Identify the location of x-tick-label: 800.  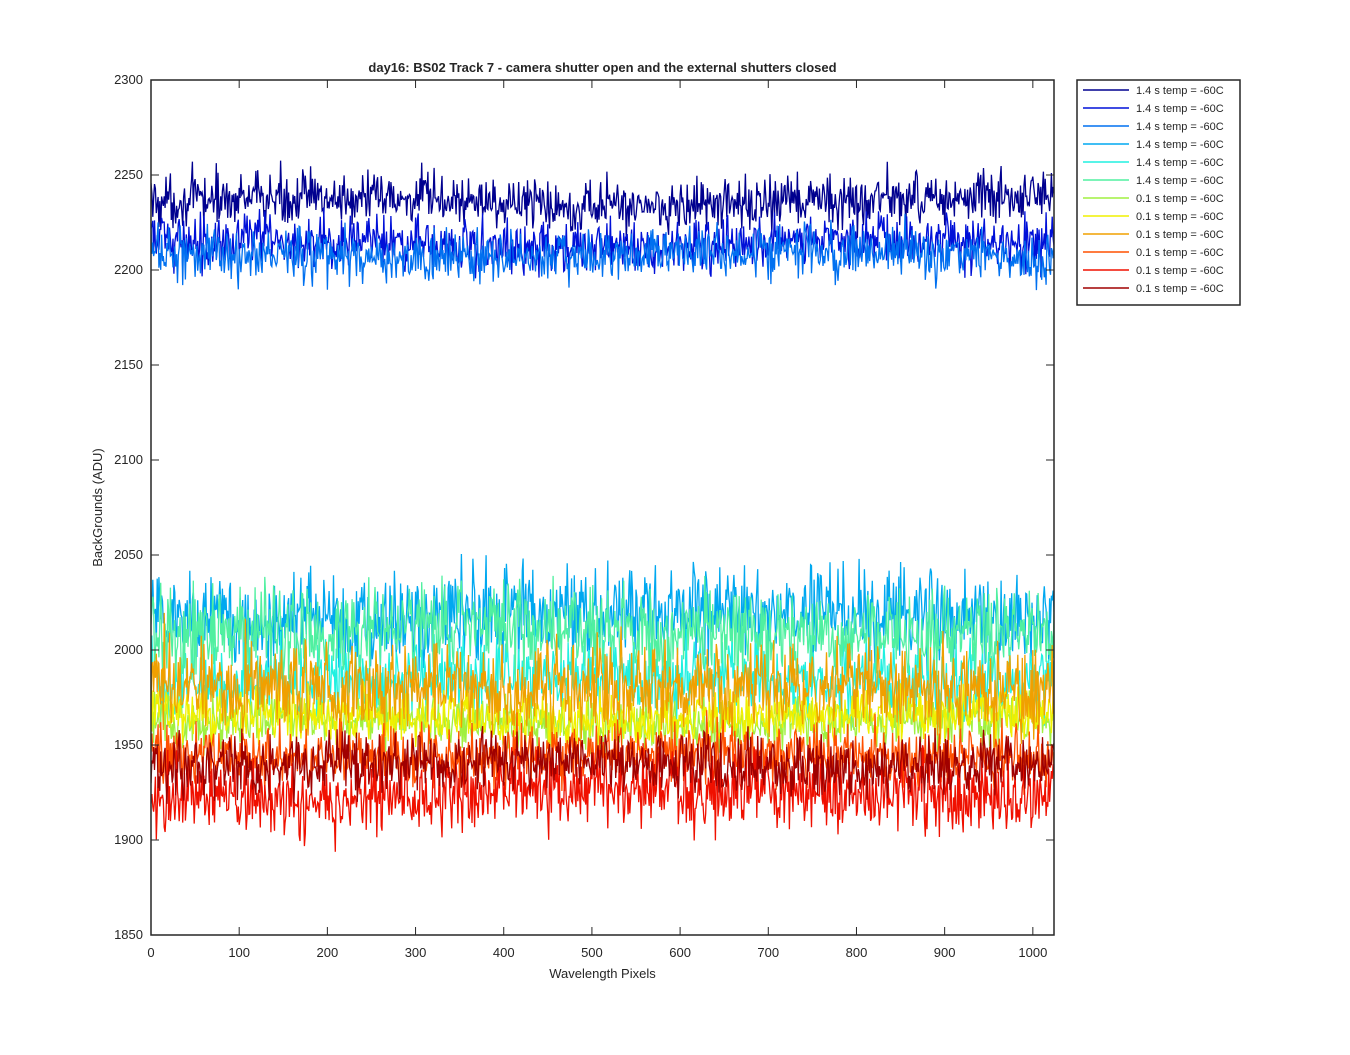
(857, 952).